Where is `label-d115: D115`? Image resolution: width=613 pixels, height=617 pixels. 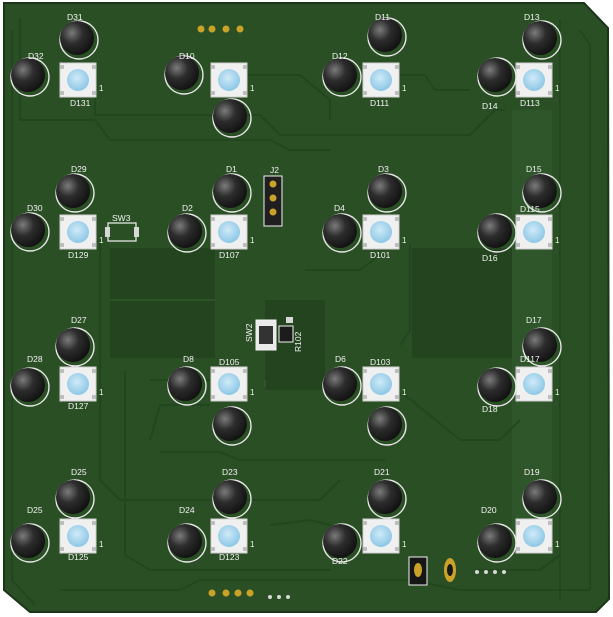 label-d115: D115 is located at coordinates (530, 209).